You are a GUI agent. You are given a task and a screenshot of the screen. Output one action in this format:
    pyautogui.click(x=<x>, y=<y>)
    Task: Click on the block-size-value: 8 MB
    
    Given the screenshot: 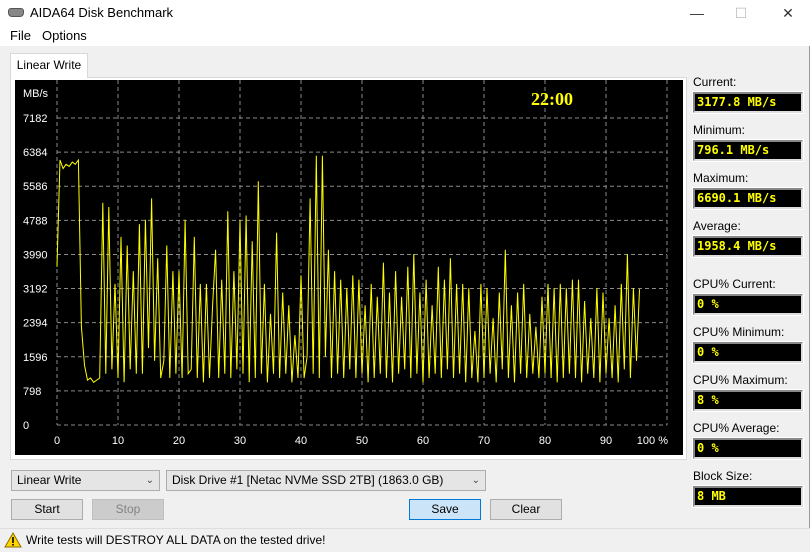 What is the action you would take?
    pyautogui.click(x=748, y=496)
    